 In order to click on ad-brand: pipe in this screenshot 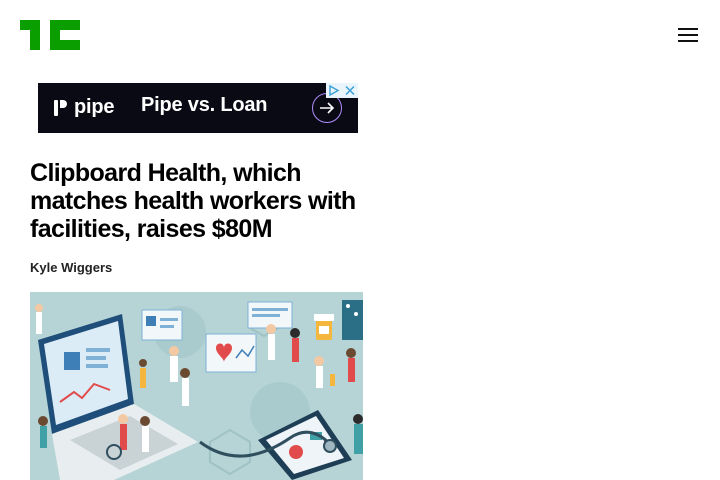, I will do `click(84, 107)`.